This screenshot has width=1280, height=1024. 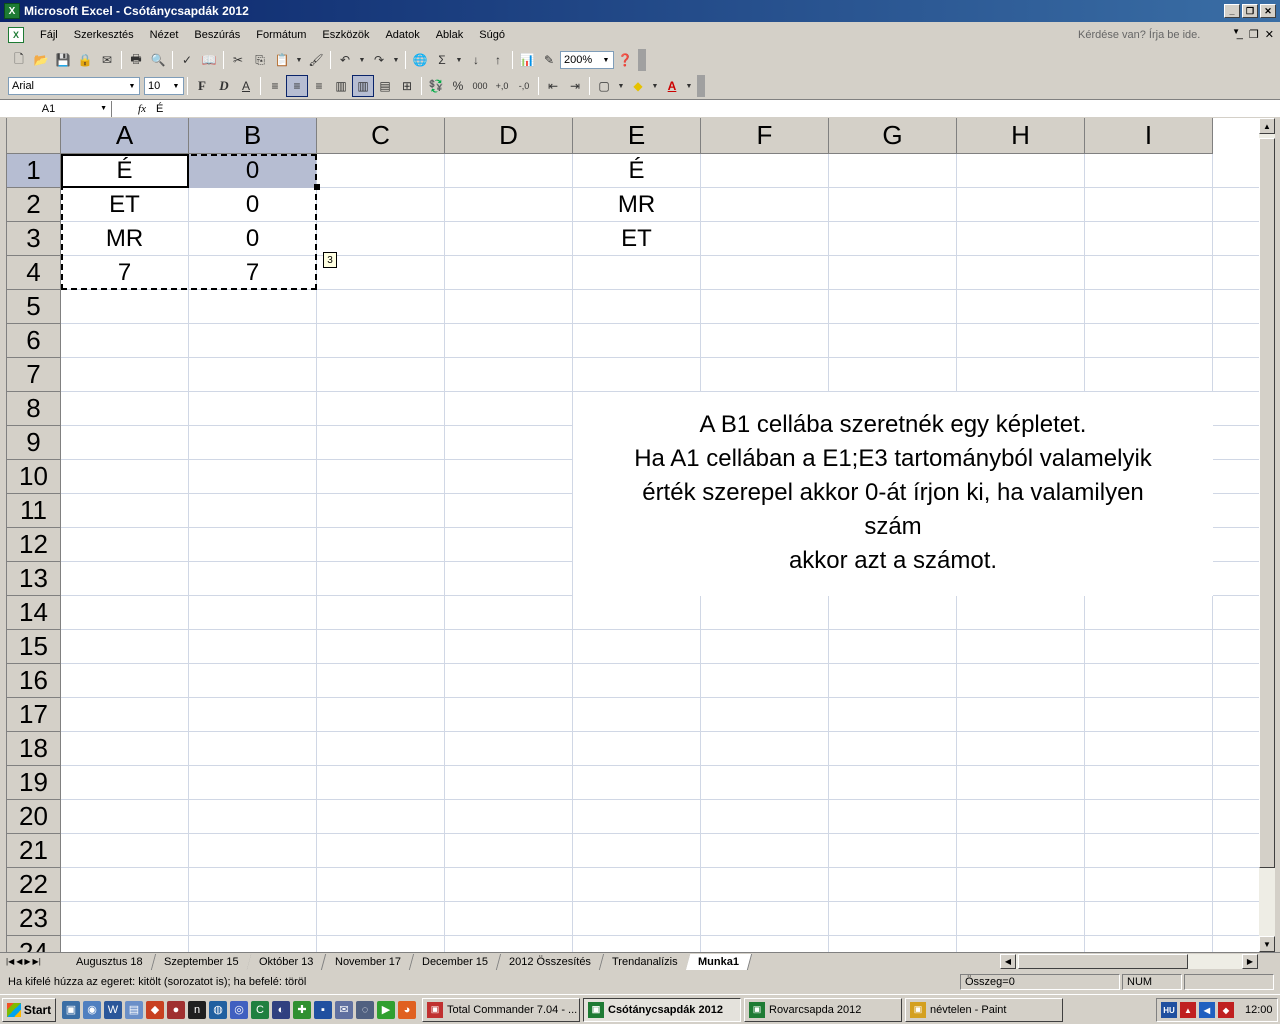 I want to click on prev-sheet-icon: ◀, so click(x=19, y=961).